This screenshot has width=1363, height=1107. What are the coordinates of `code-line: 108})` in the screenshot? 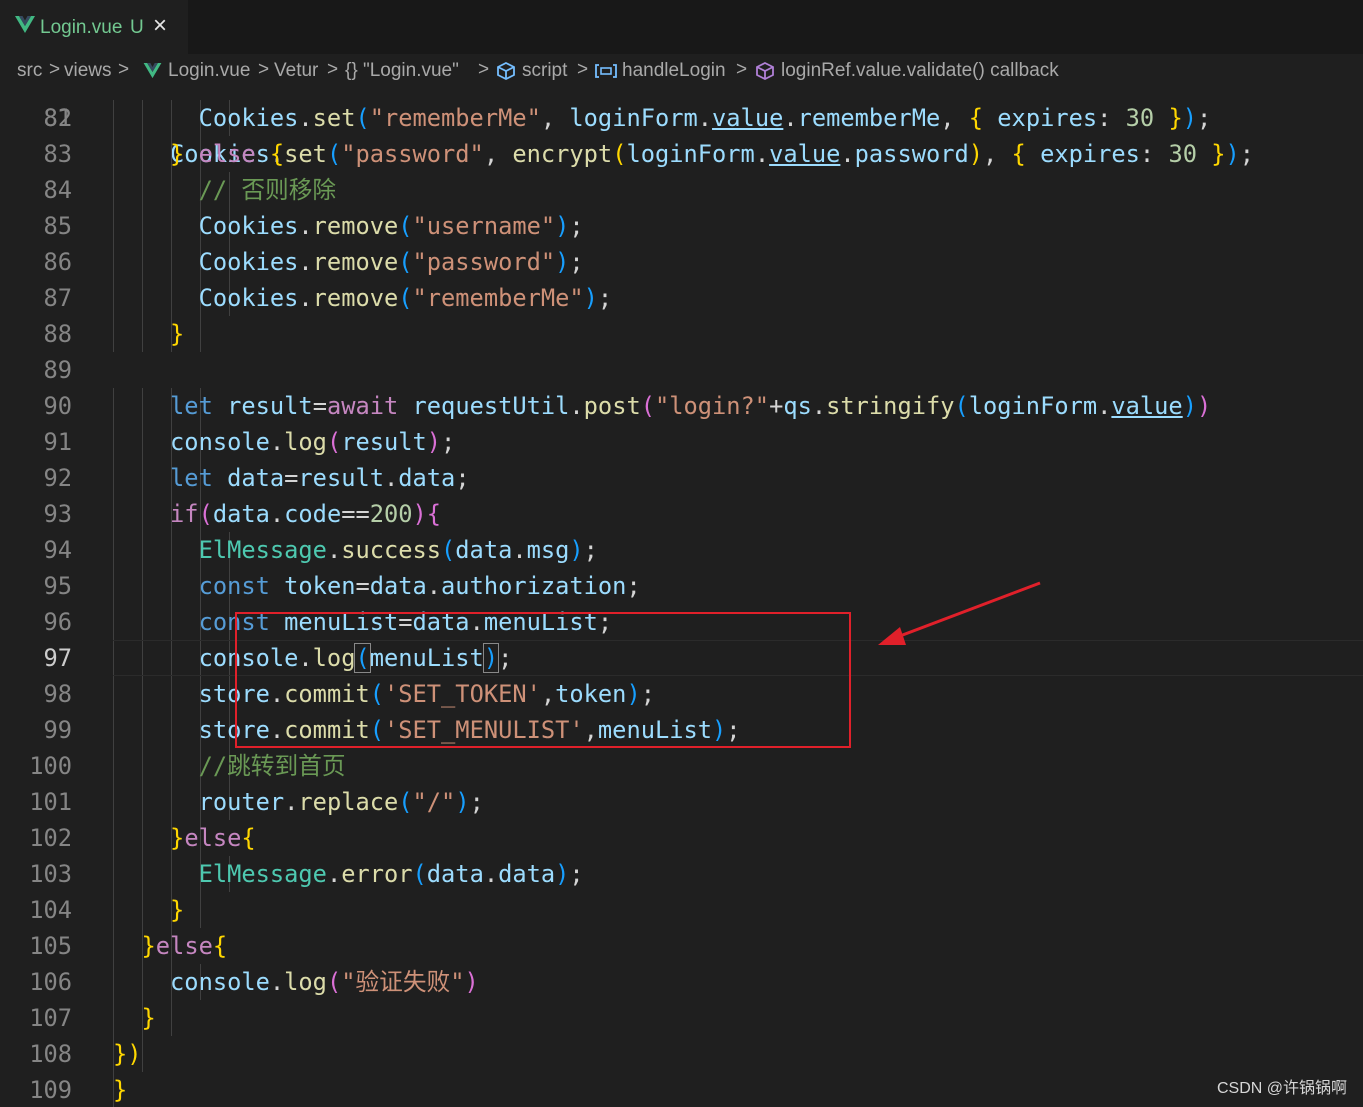 It's located at (681, 1054).